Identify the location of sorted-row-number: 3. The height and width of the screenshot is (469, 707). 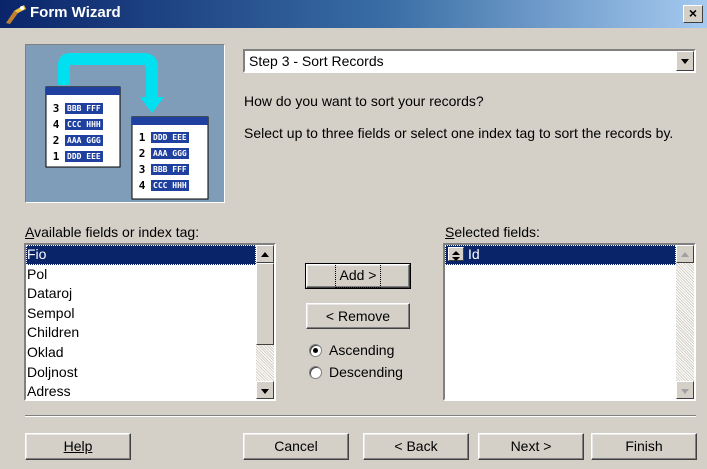
(142, 169).